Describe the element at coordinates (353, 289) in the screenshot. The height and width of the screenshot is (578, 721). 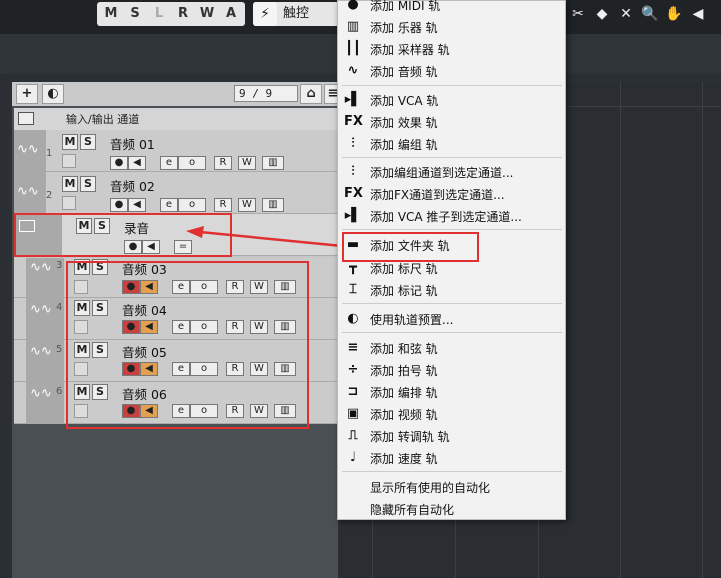
I see `marker-icon: ⌶` at that location.